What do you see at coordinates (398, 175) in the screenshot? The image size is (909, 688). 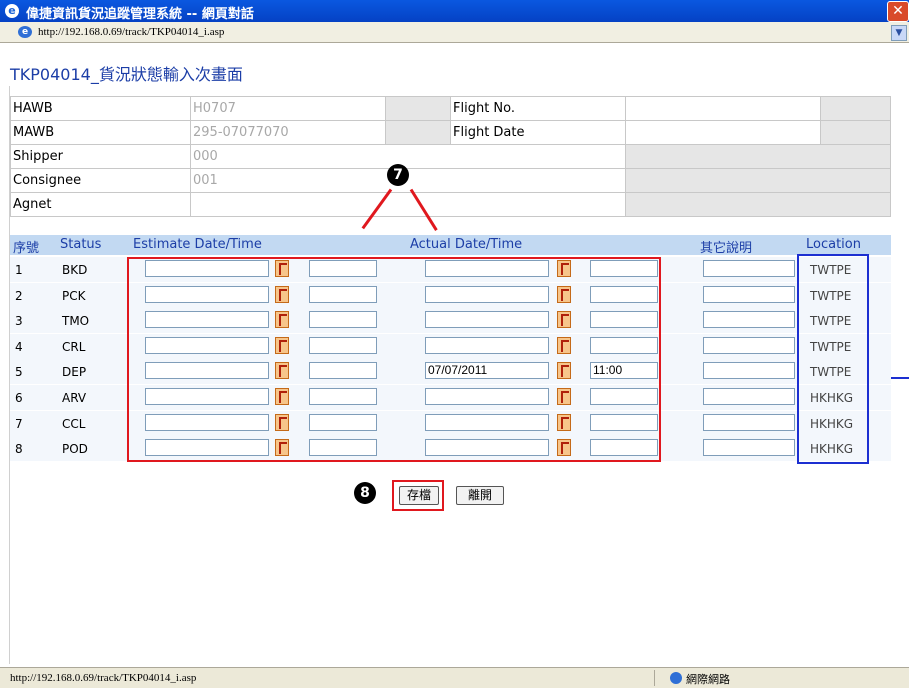 I see `callout-7-badge: 7` at bounding box center [398, 175].